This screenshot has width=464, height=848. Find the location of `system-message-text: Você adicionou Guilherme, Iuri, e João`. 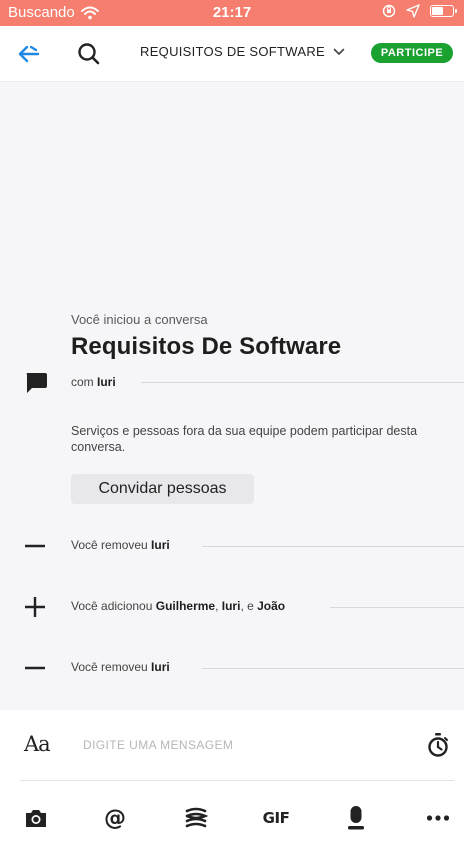

system-message-text: Você adicionou Guilherme, Iuri, e João is located at coordinates (178, 606).